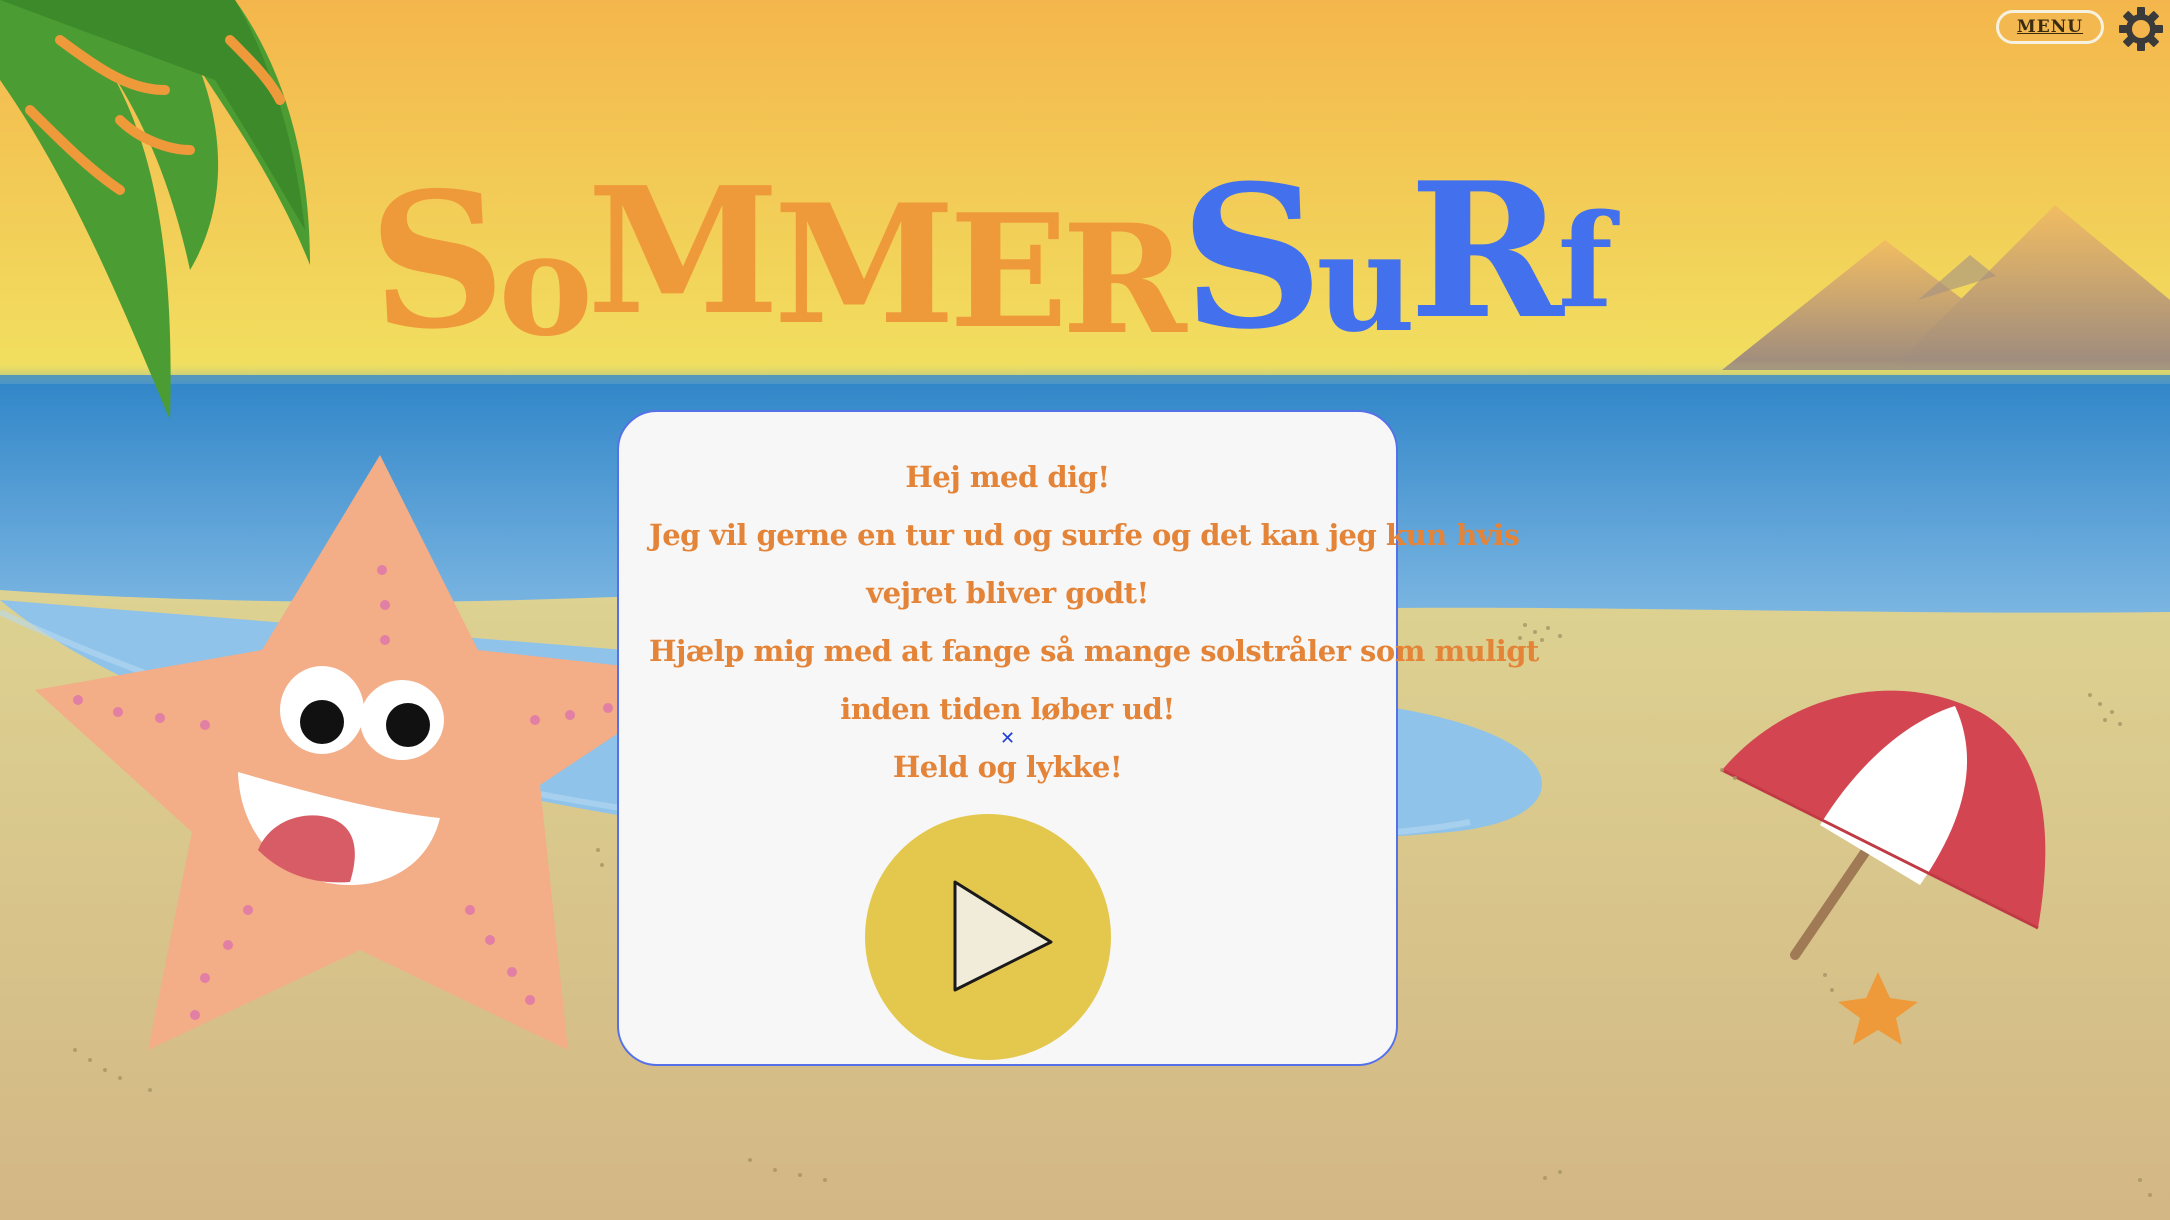 The width and height of the screenshot is (2170, 1220). Describe the element at coordinates (545, 285) in the screenshot. I see `title-letter: o` at that location.